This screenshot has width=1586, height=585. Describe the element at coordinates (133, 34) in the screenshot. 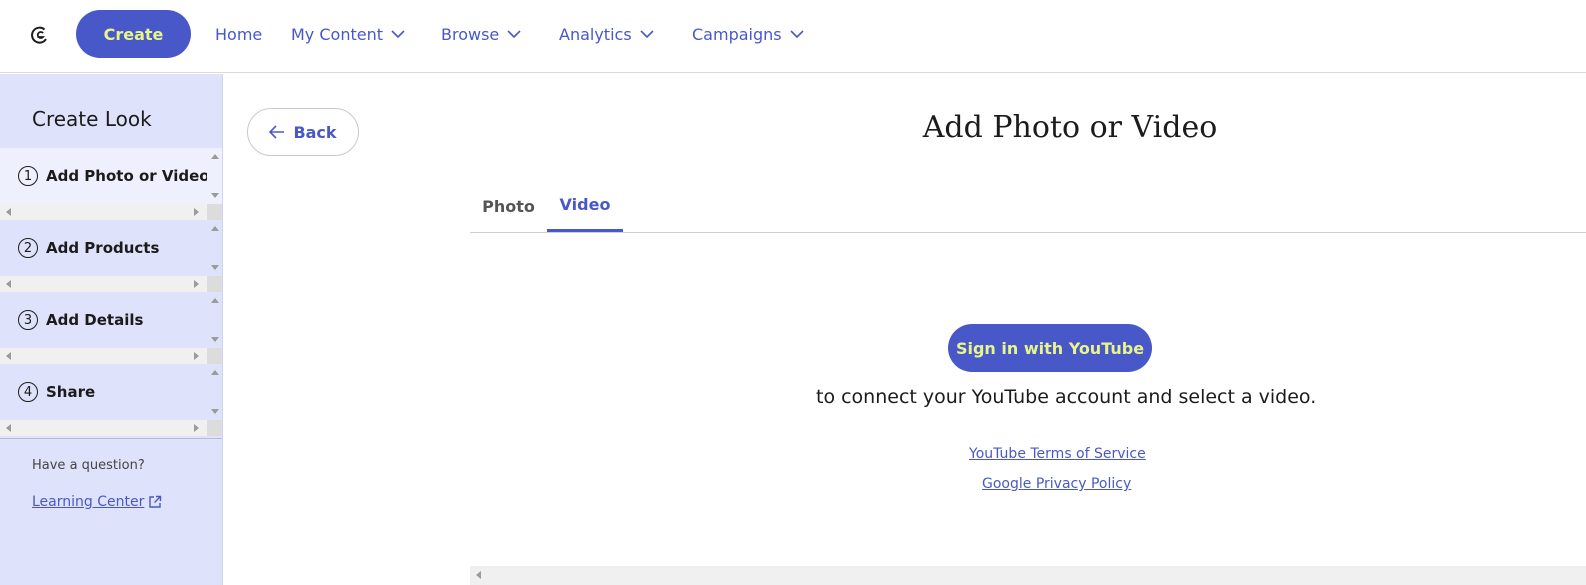

I see `create-button: Create` at that location.